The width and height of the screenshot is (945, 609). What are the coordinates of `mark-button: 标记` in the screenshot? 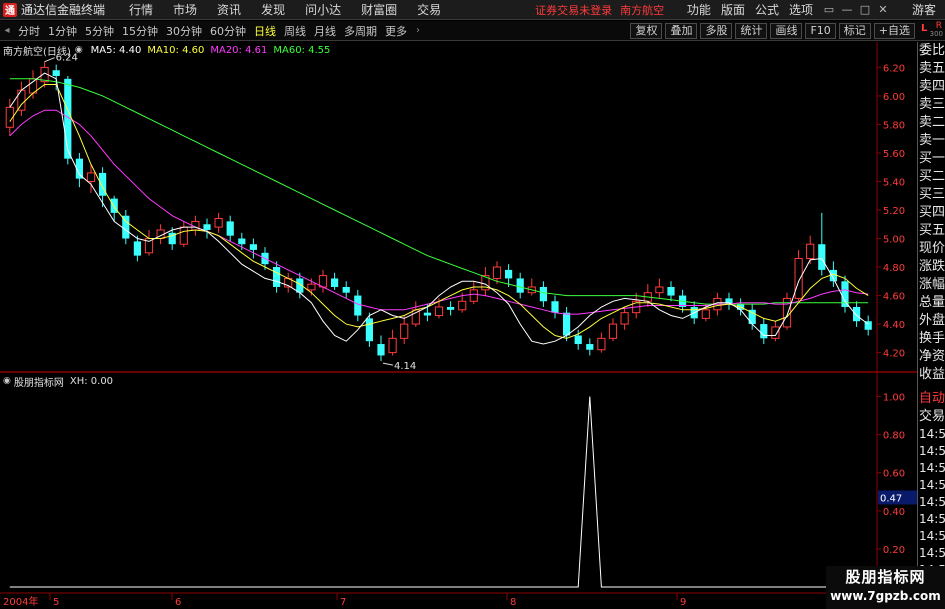 It's located at (854, 30).